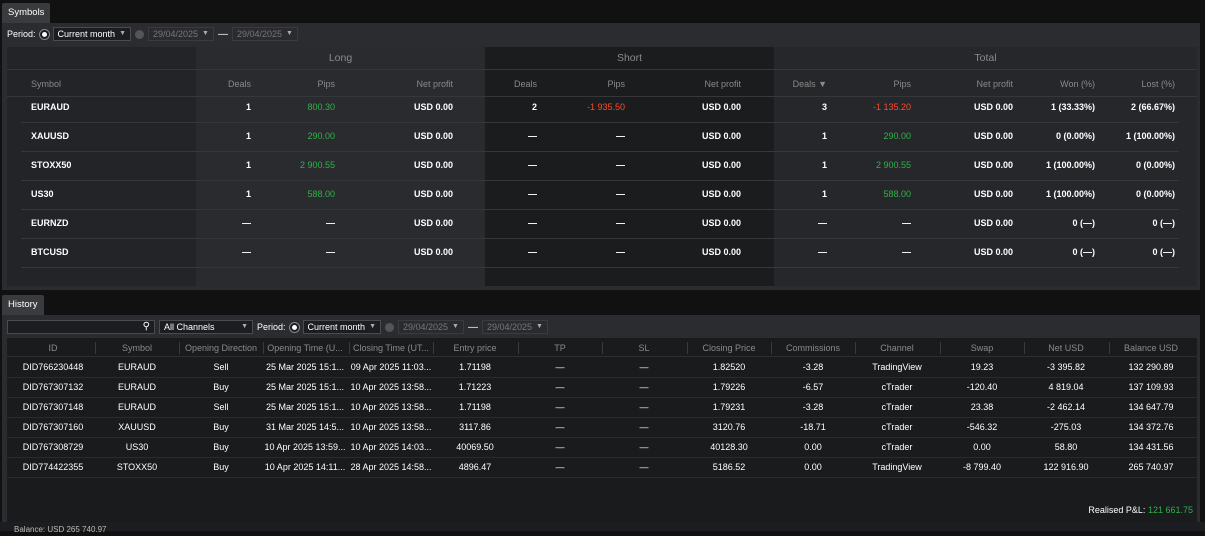  I want to click on cell-total-pips: —, so click(906, 223).